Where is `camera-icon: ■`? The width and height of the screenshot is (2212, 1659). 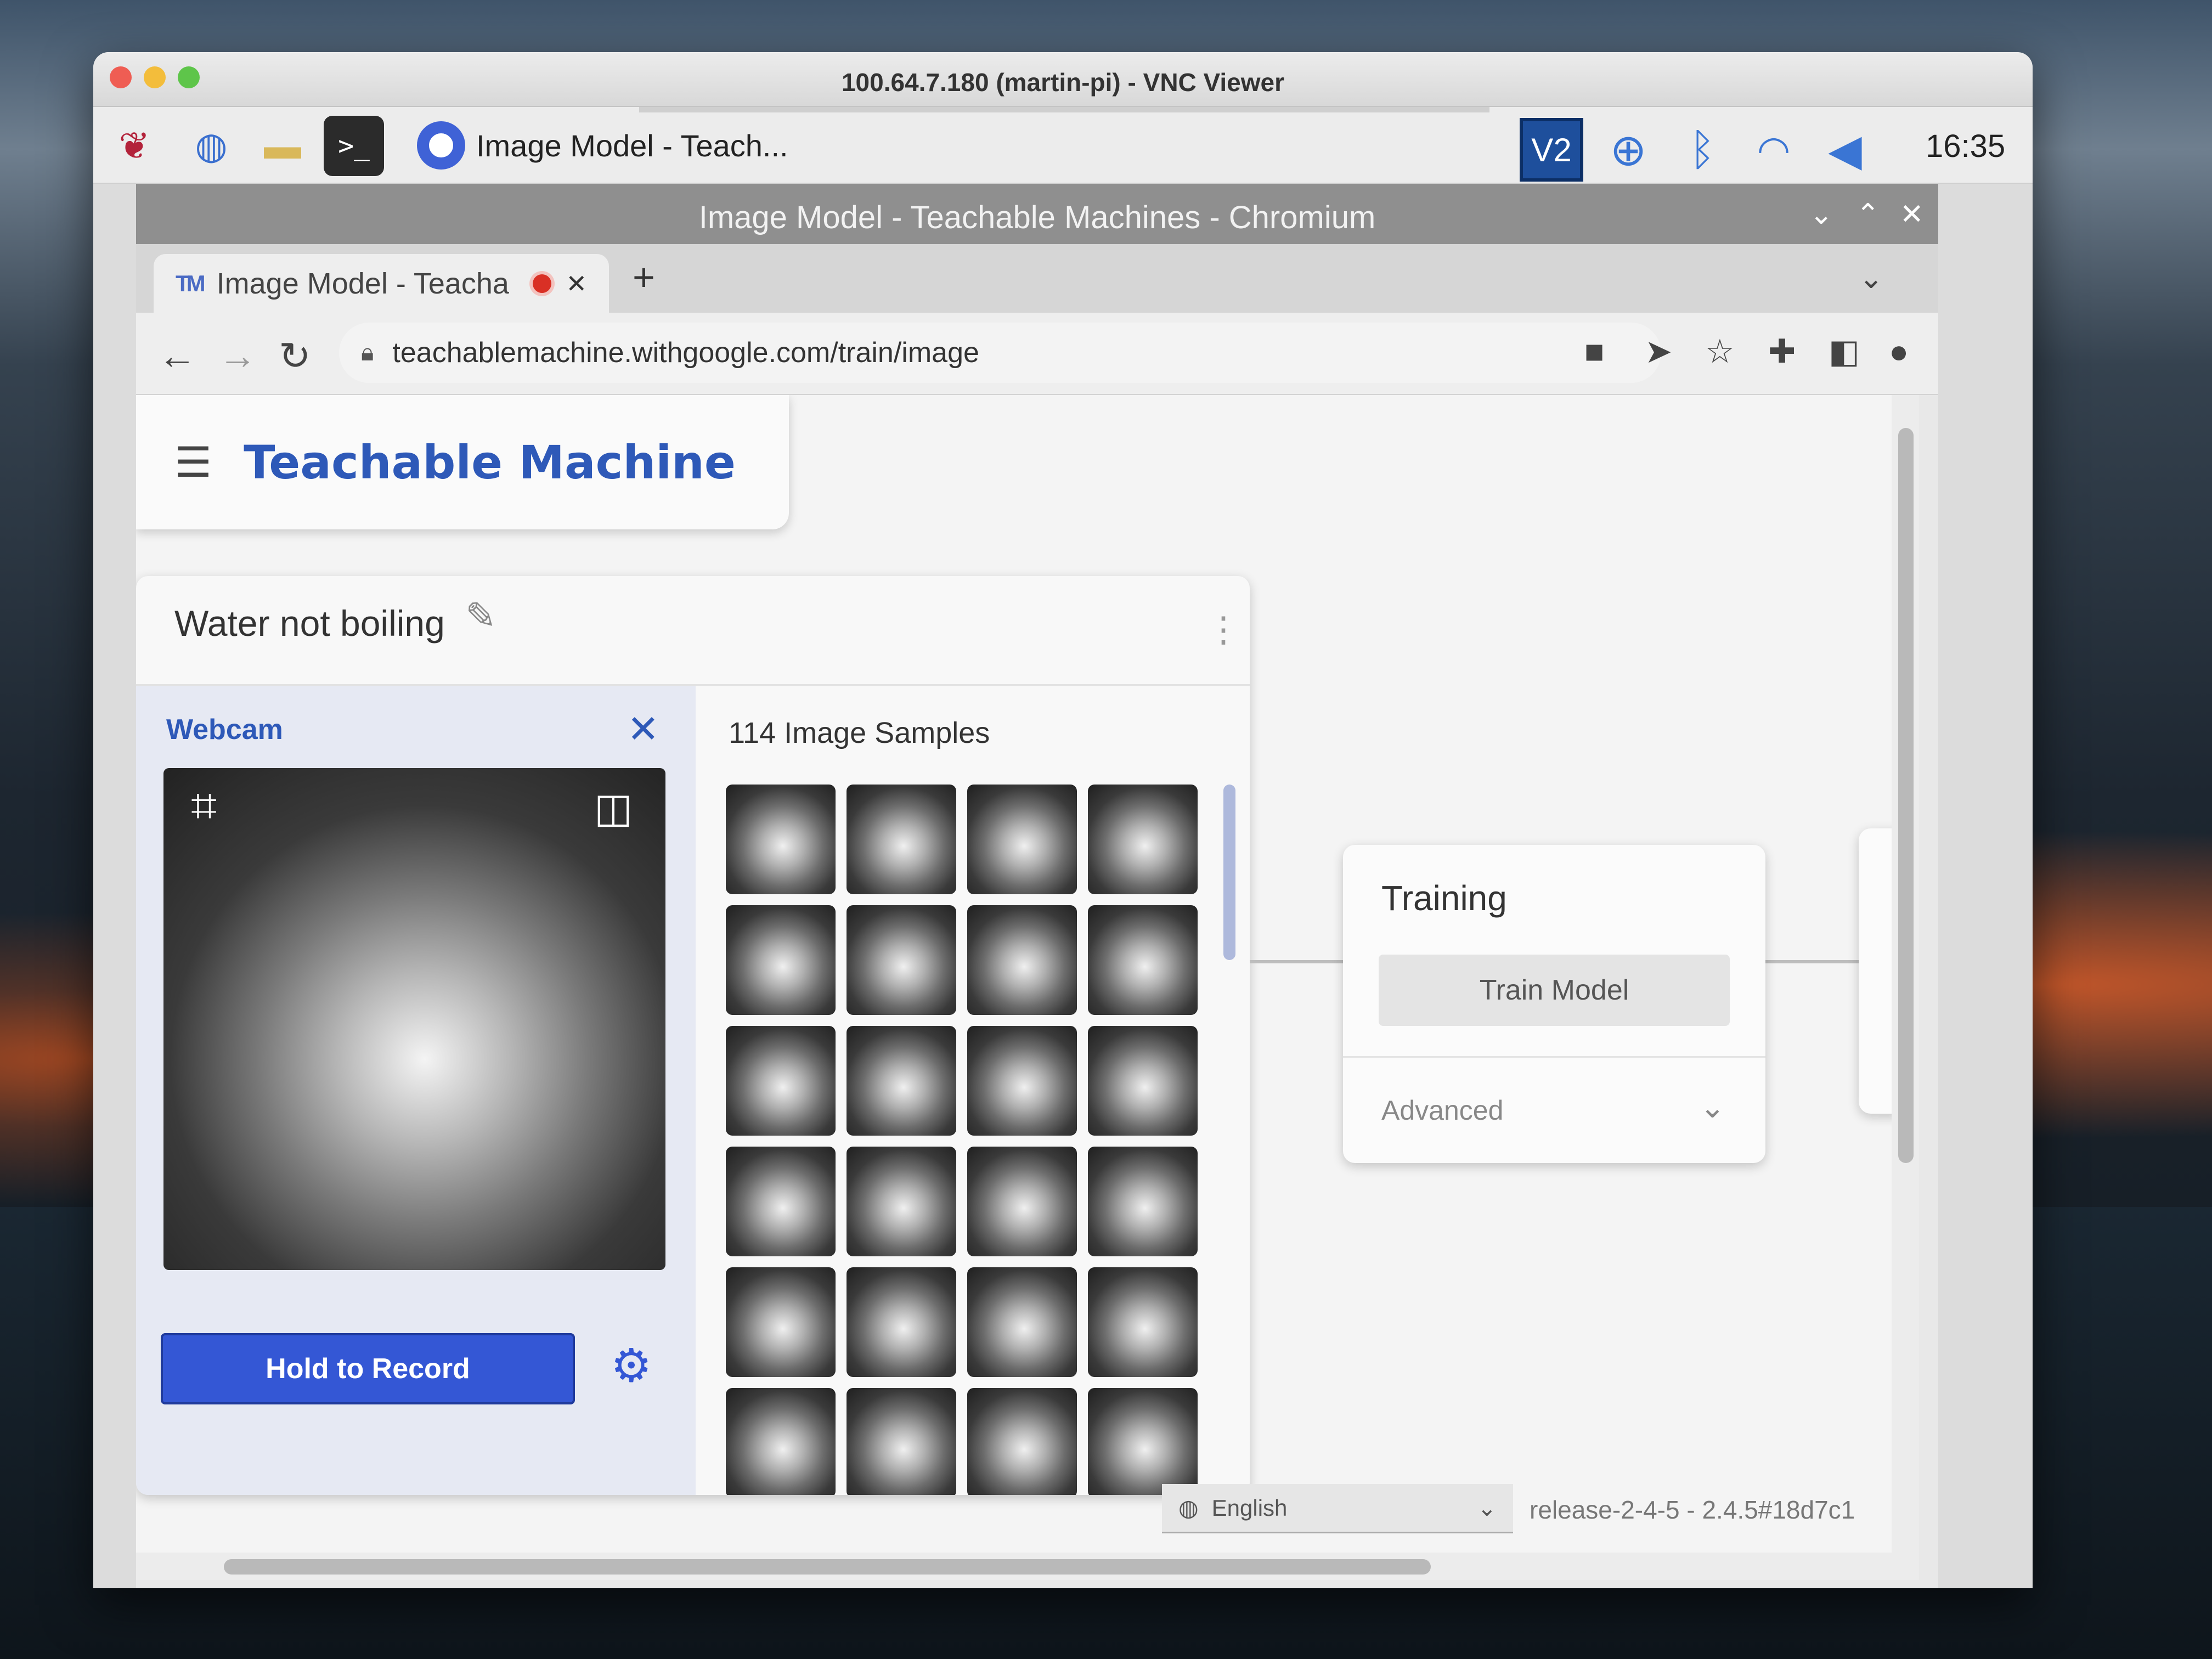
camera-icon: ■ is located at coordinates (1594, 351).